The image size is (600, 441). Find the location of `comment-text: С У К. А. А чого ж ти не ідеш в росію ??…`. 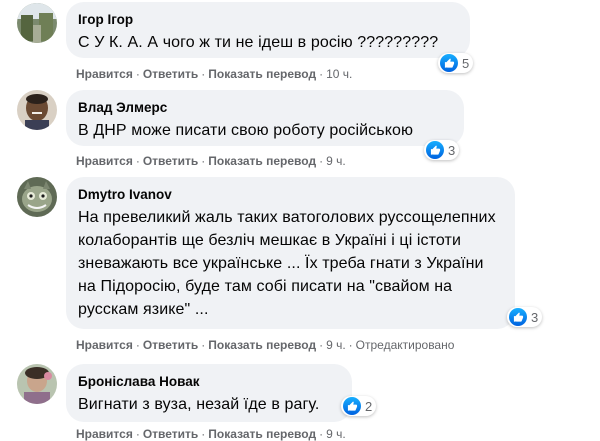

comment-text: С У К. А. А чого ж ти не ідеш в росію ??… is located at coordinates (258, 42).